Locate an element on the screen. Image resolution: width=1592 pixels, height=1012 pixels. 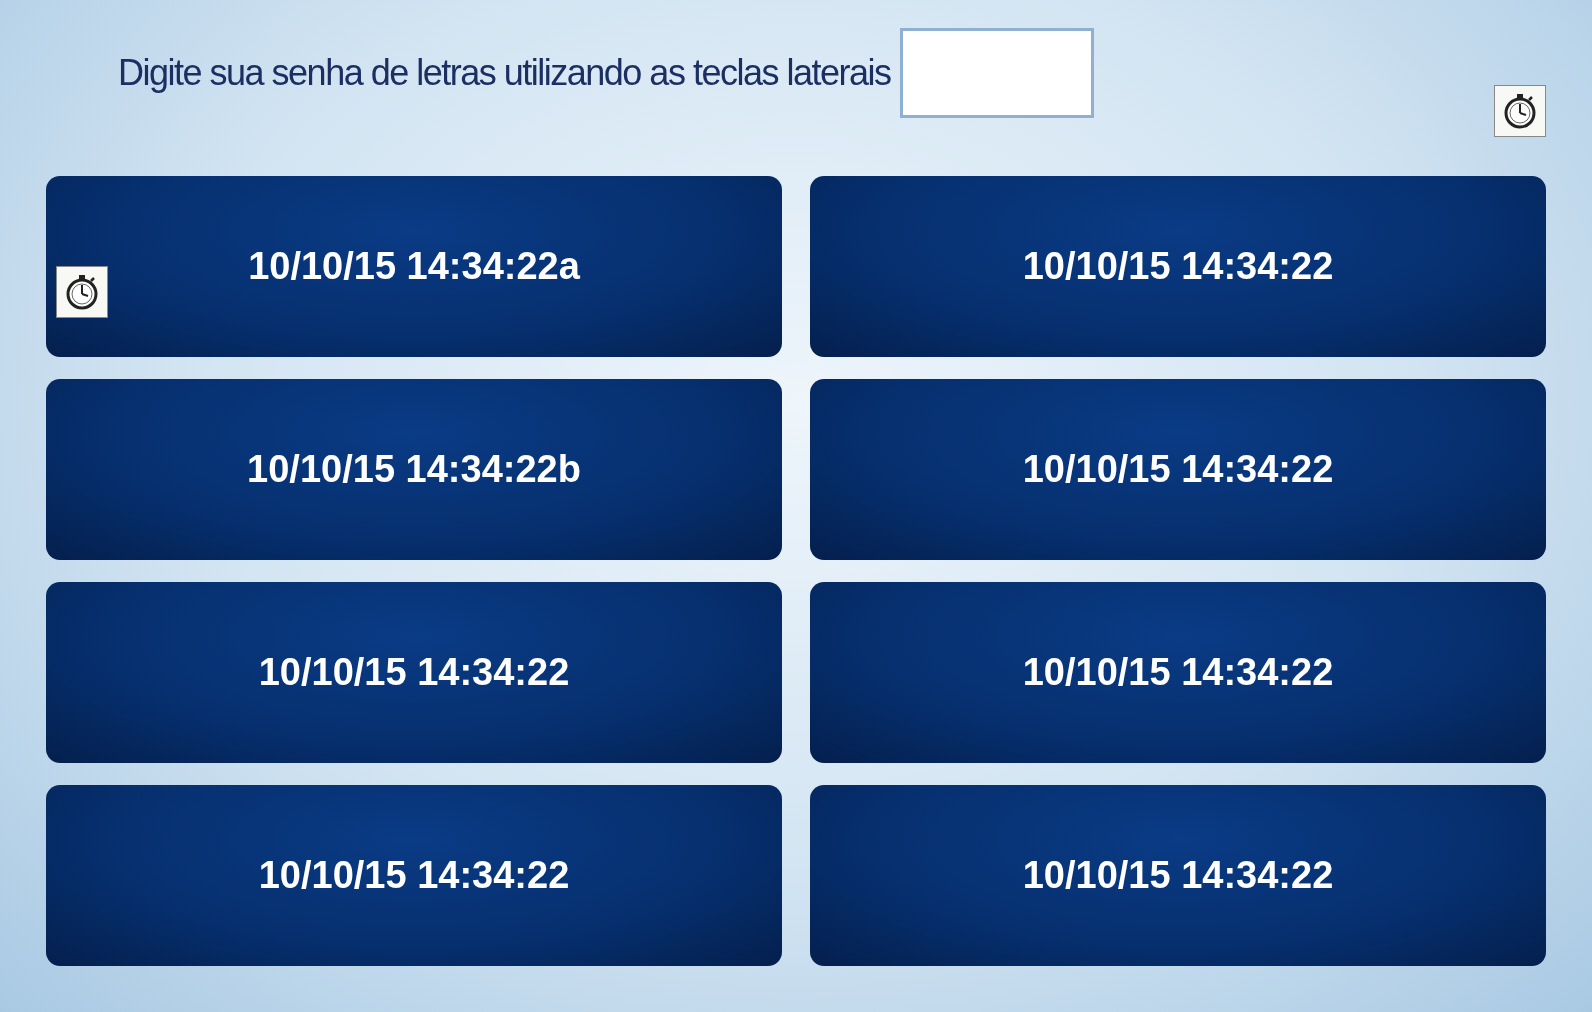
password-field is located at coordinates (997, 73).